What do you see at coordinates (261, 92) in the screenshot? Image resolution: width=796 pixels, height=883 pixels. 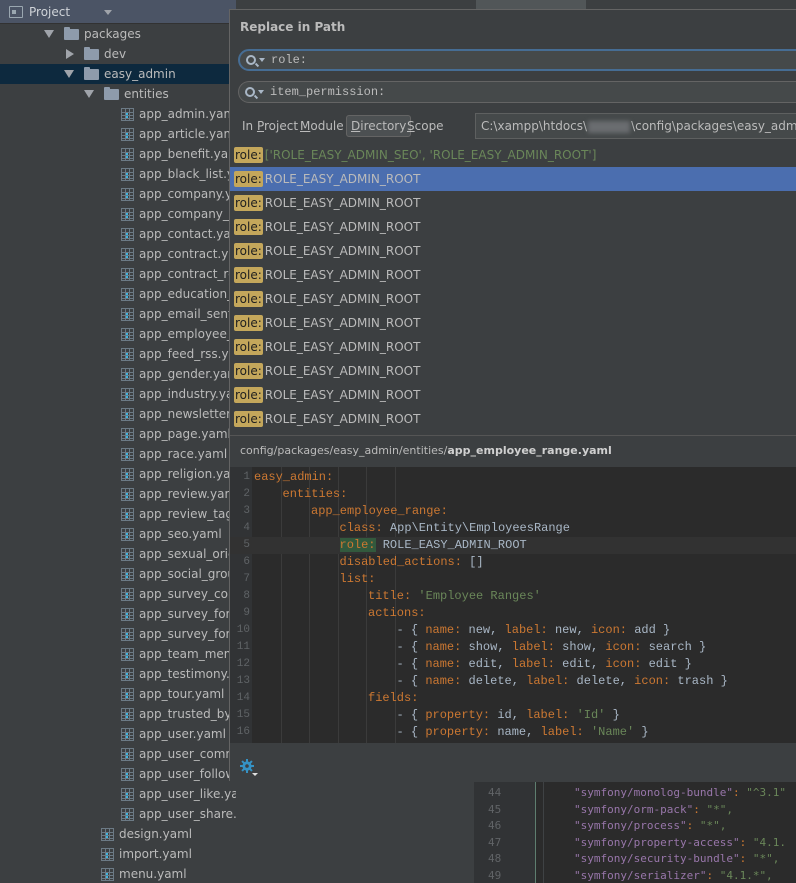 I see `replace-history-dropdown-icon` at bounding box center [261, 92].